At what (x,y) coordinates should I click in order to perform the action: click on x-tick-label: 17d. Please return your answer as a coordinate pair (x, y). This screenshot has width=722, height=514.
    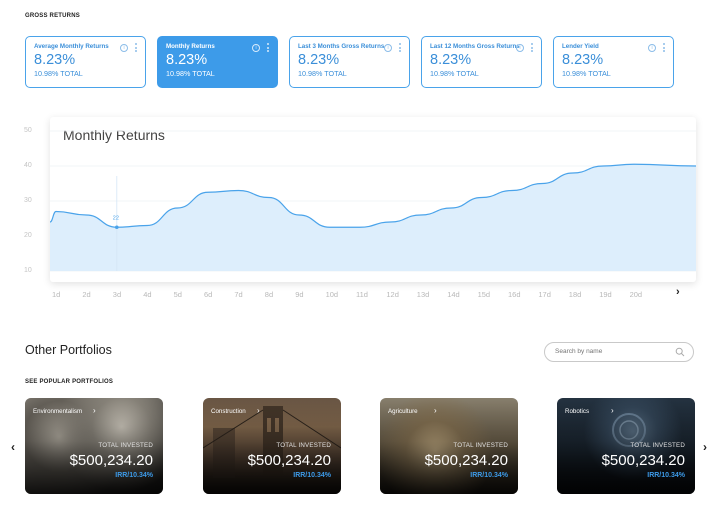
    Looking at the image, I should click on (544, 294).